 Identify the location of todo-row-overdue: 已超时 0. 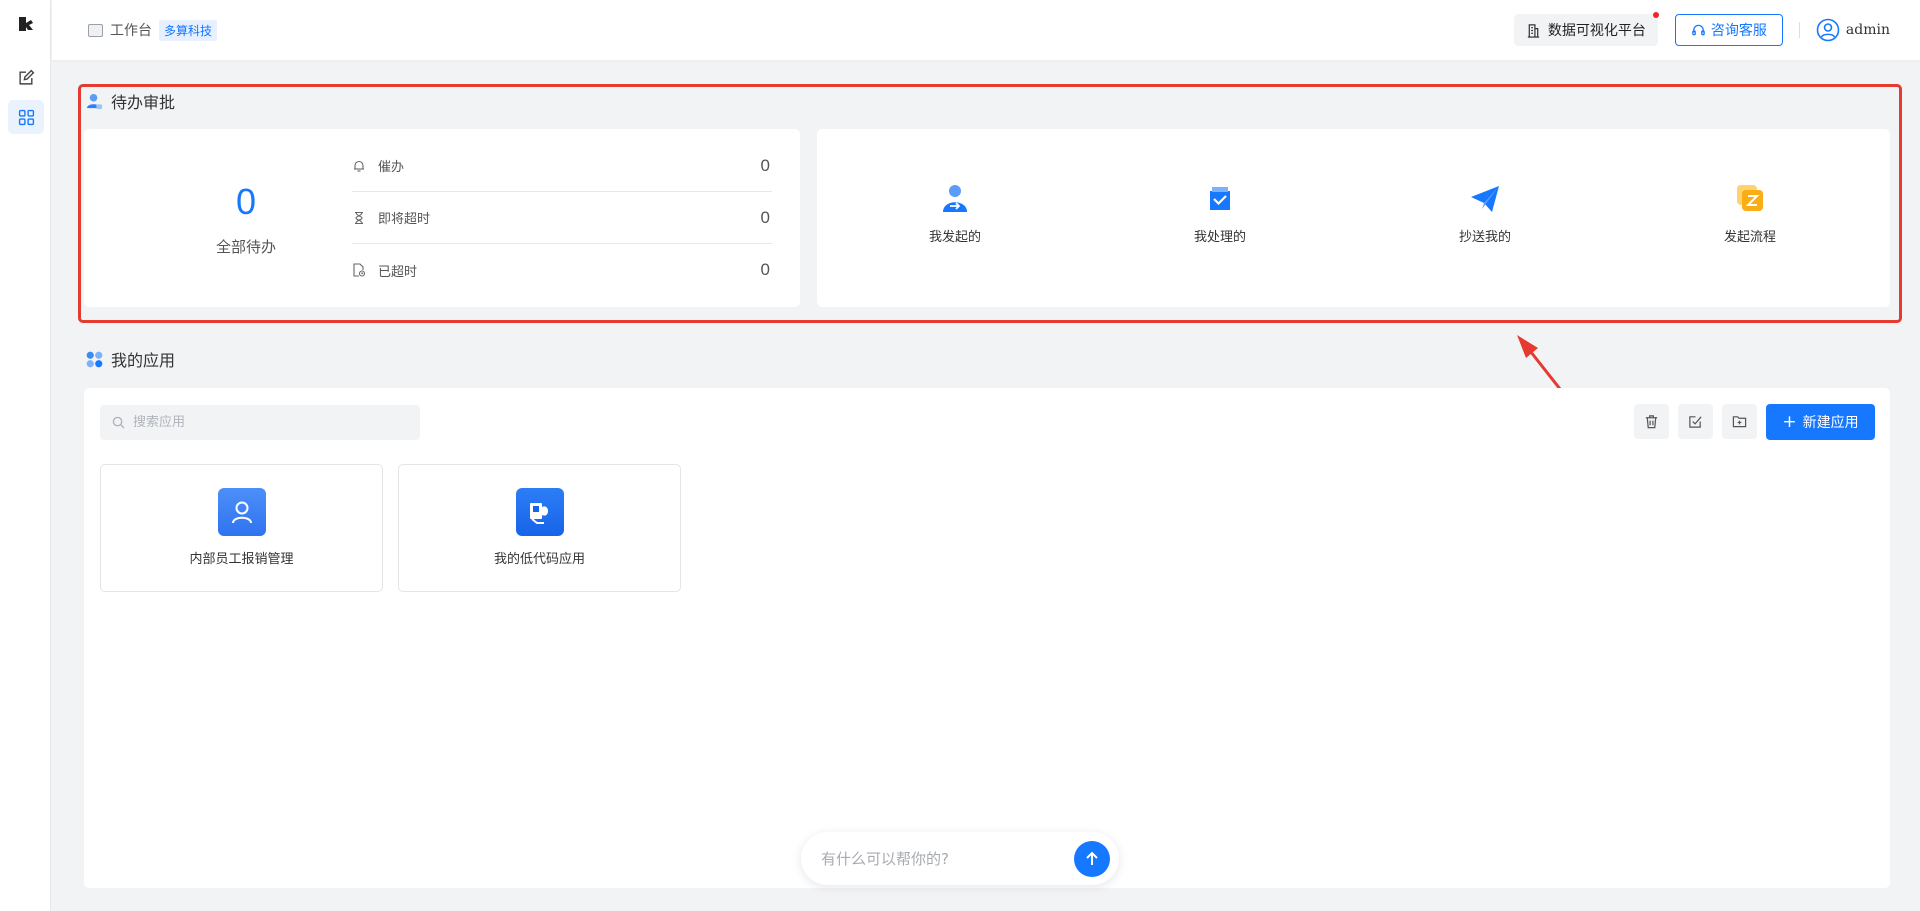
(562, 270).